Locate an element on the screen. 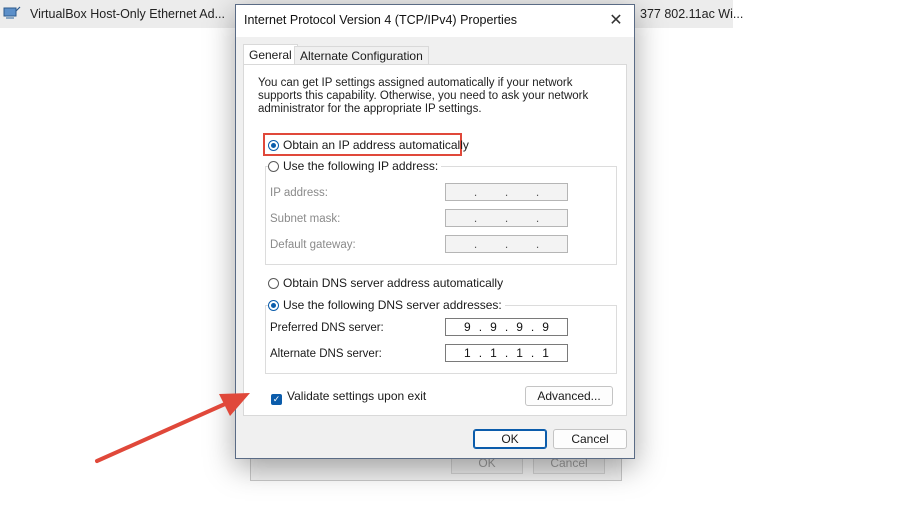  ip-address-label: IP address: is located at coordinates (299, 193).